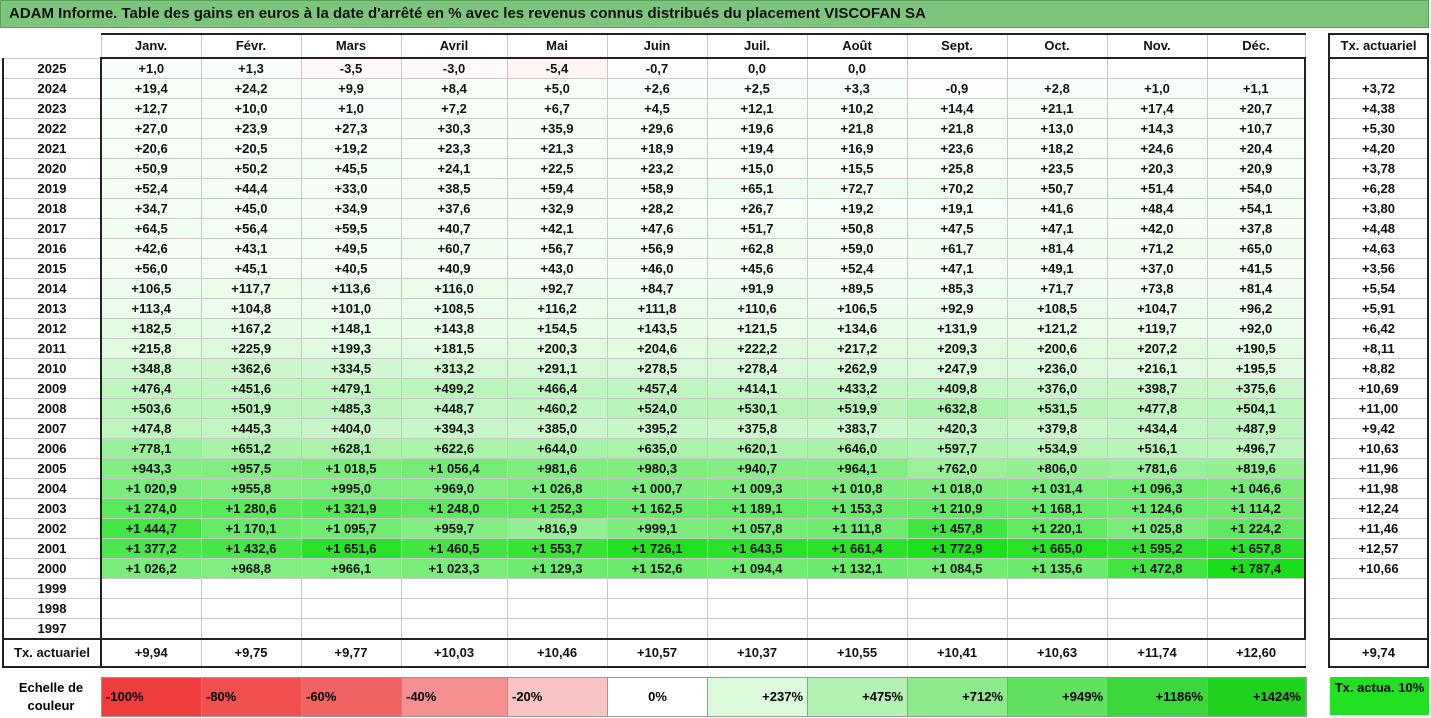 The width and height of the screenshot is (1431, 718). What do you see at coordinates (351, 68) in the screenshot?
I see `gain-cell: -3,5` at bounding box center [351, 68].